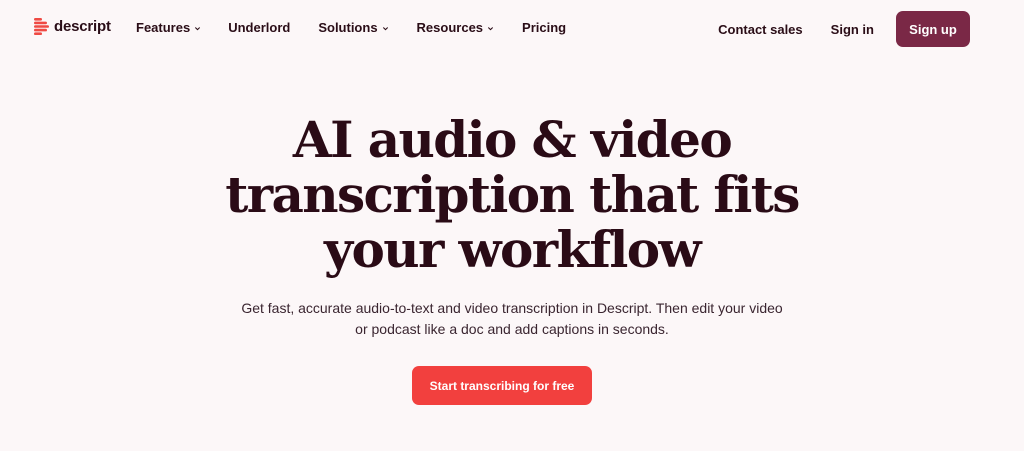  I want to click on nav-item-features: Features, so click(168, 27).